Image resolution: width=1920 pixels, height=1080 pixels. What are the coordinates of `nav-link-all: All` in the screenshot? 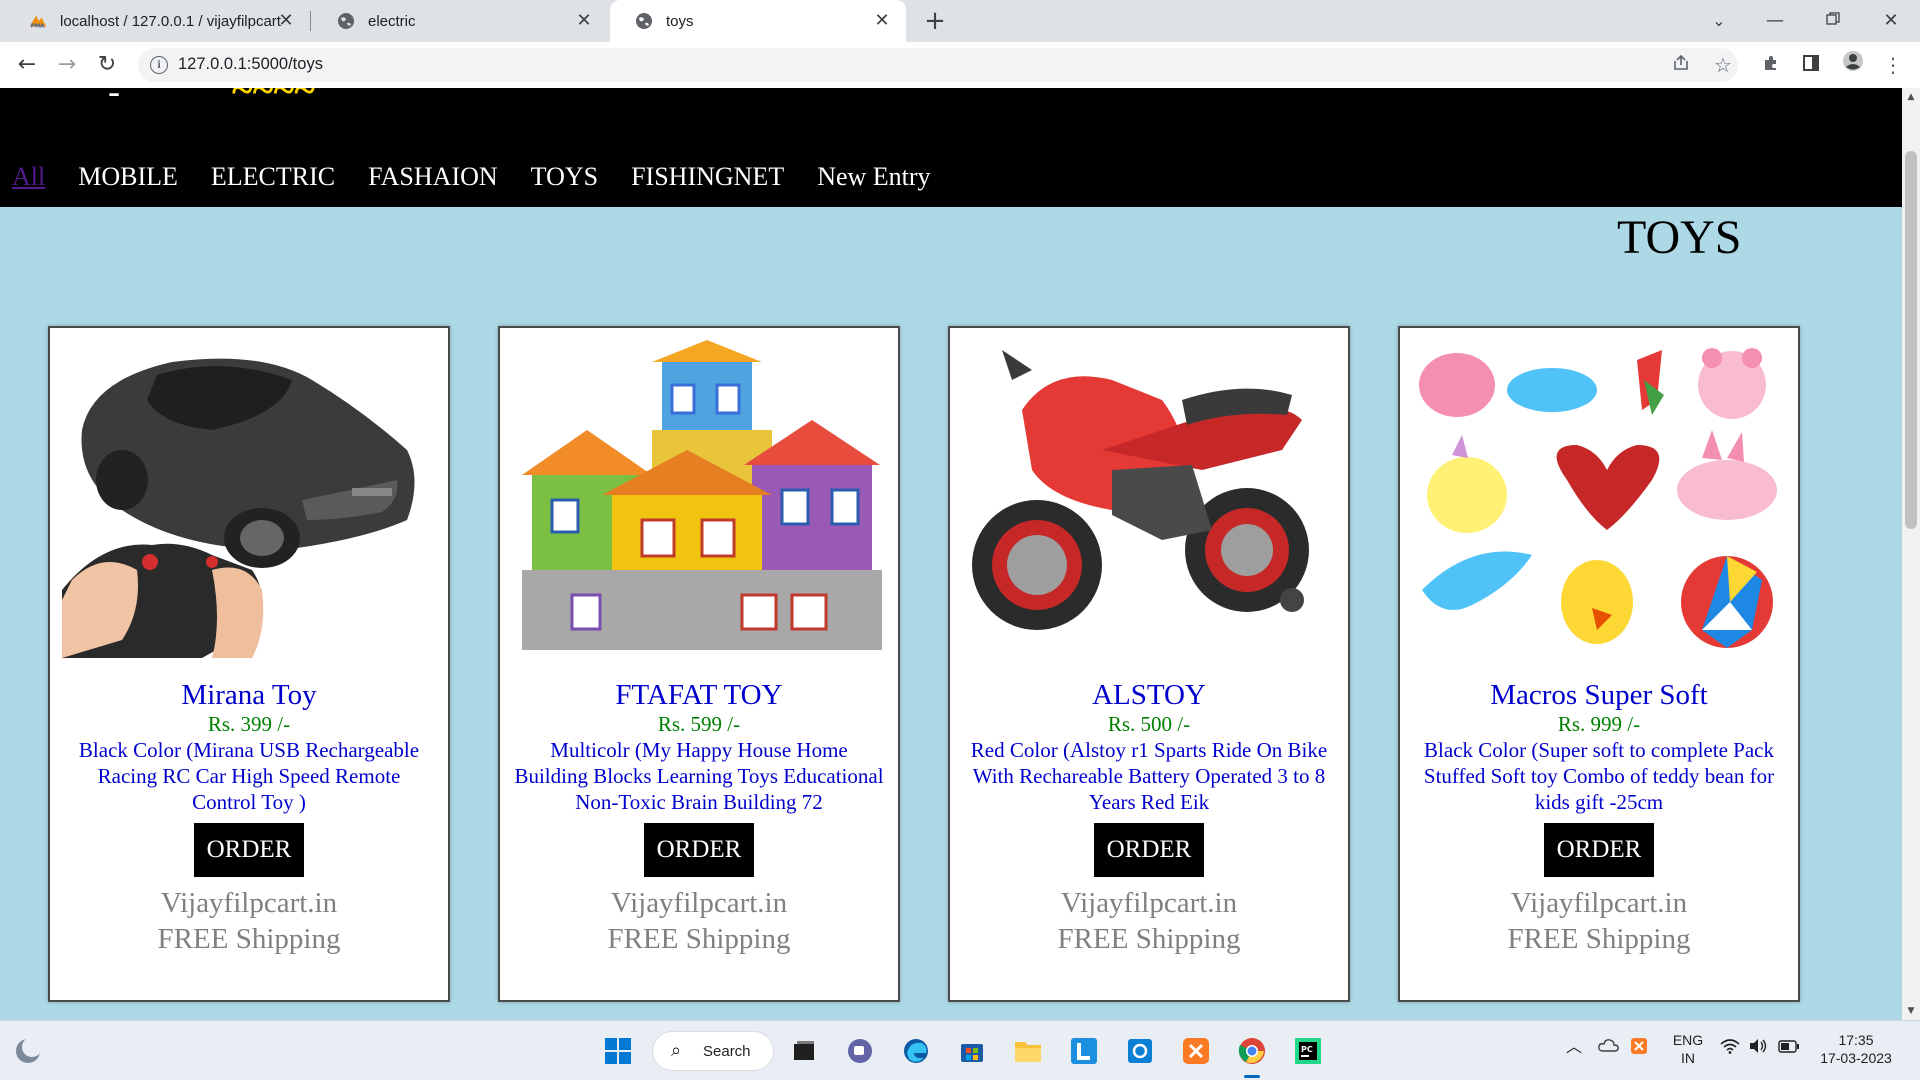 It's located at (28, 177).